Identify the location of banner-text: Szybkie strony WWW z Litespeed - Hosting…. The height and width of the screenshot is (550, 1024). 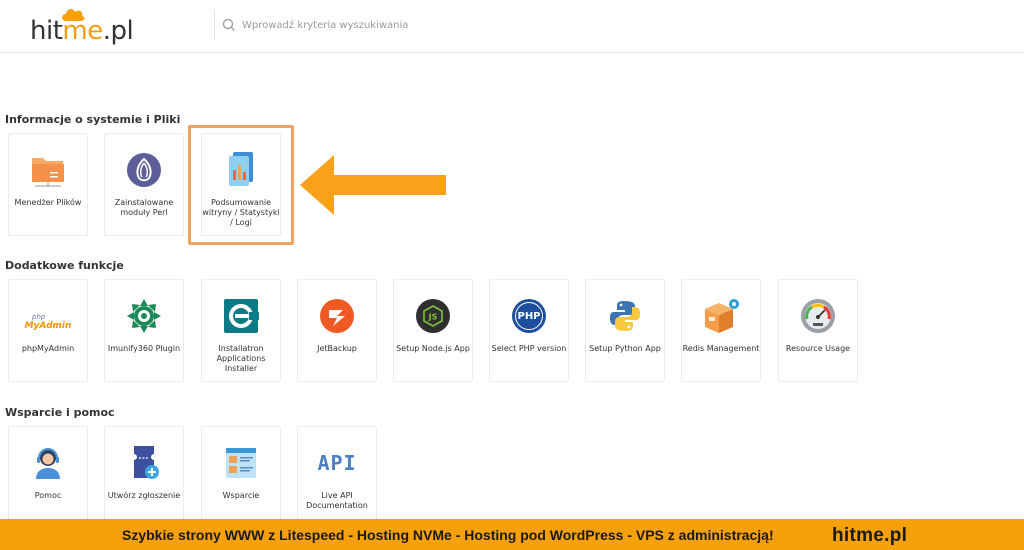
(448, 535).